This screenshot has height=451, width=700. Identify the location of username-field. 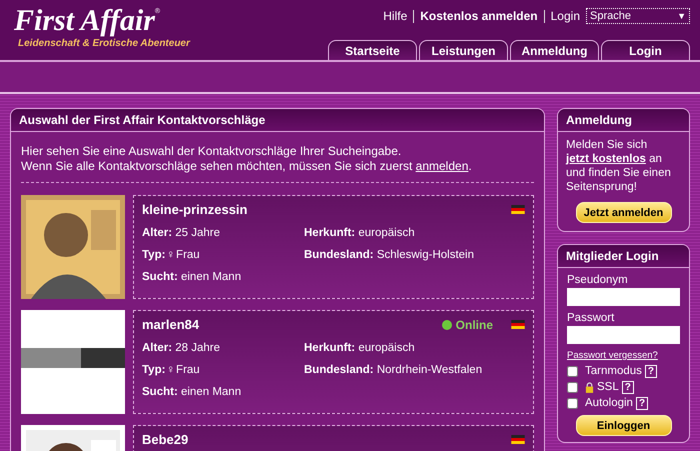
(623, 297).